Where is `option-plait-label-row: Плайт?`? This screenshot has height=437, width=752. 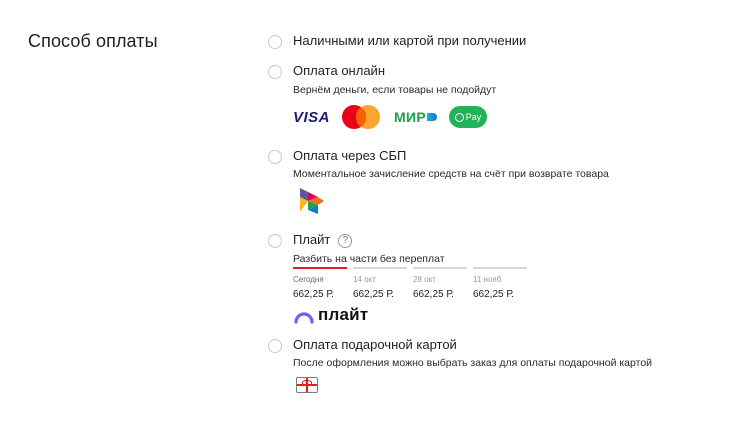 option-plait-label-row: Плайт? is located at coordinates (323, 240).